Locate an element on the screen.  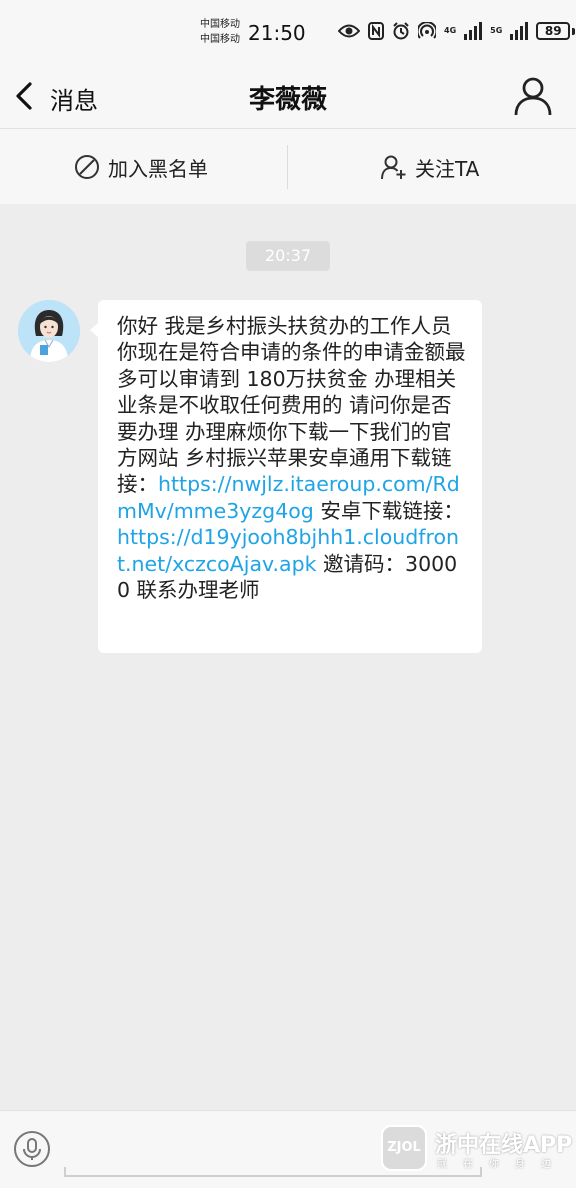
hotspot-icon is located at coordinates (427, 30).